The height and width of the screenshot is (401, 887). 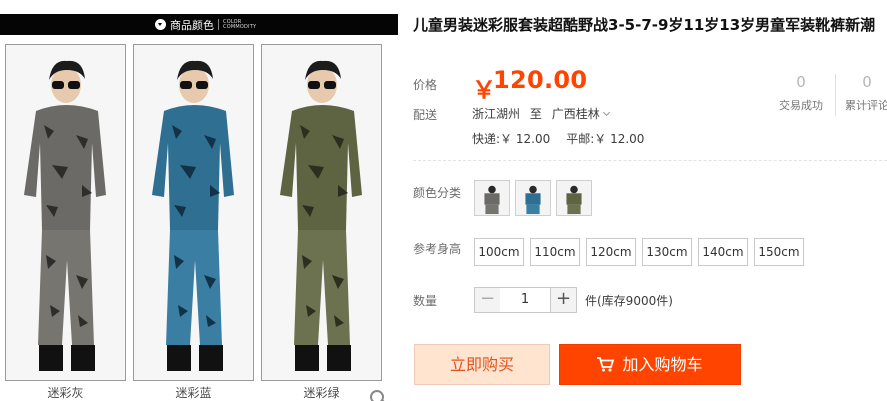 What do you see at coordinates (558, 138) in the screenshot?
I see `shipping-fees: 快递:￥ 12.00 平邮:￥ 12.00` at bounding box center [558, 138].